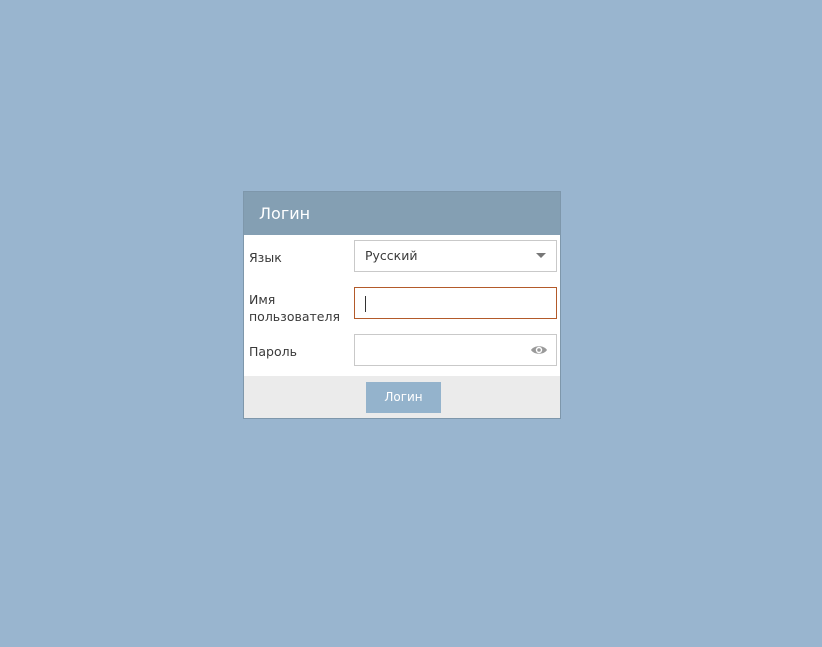 The height and width of the screenshot is (647, 822). I want to click on language-label: Язык, so click(265, 257).